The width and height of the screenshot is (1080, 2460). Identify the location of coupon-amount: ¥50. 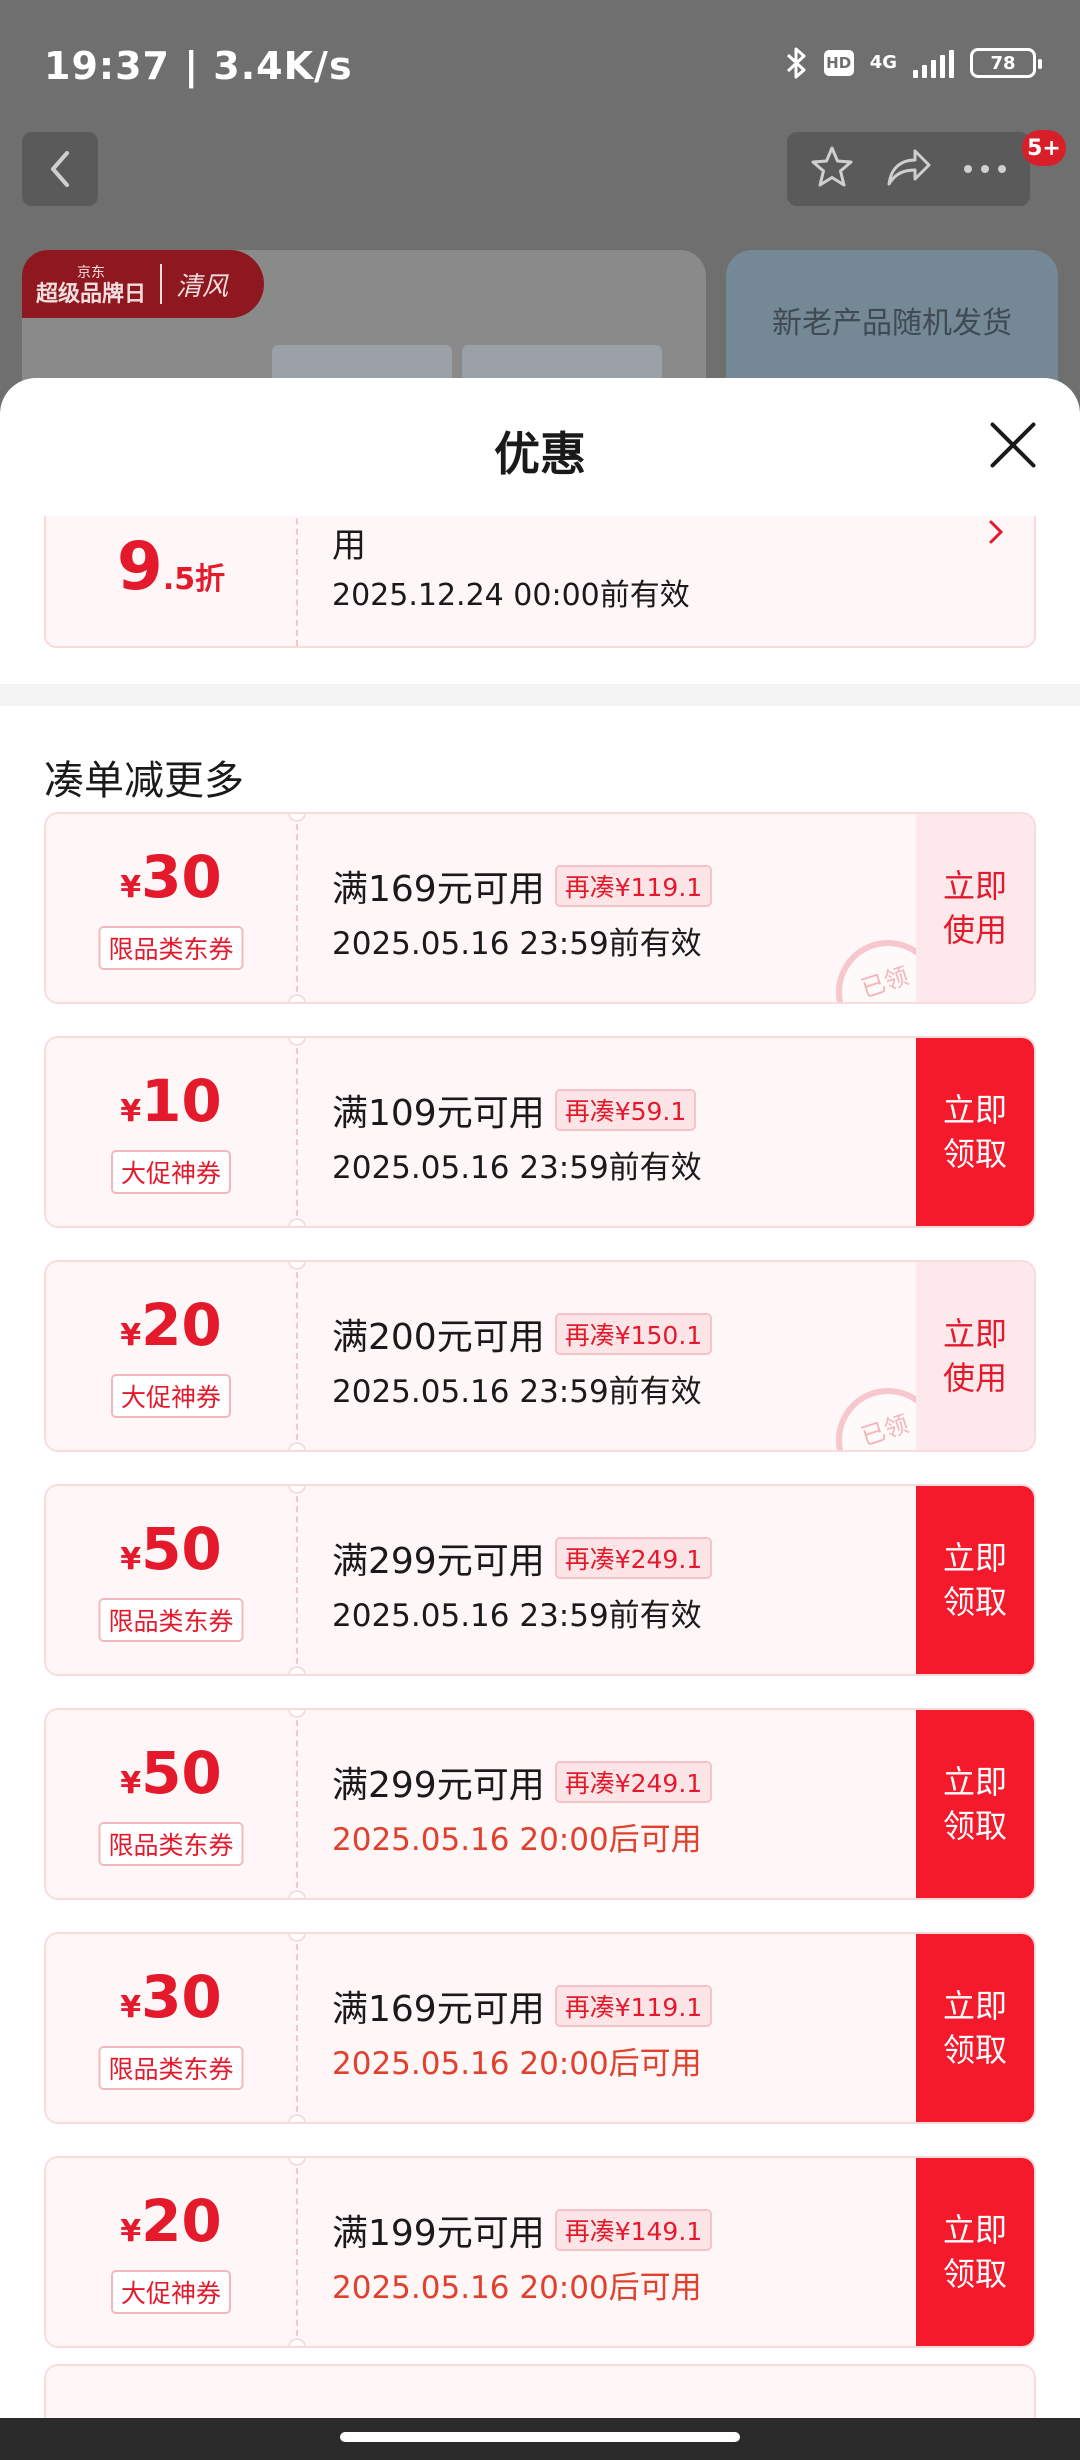
(171, 1549).